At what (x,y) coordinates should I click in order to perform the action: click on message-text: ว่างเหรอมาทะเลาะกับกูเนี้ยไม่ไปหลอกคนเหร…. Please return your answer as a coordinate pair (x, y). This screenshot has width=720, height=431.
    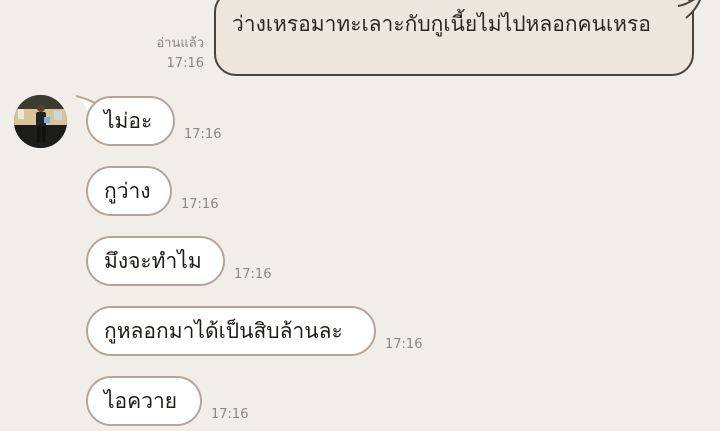
    Looking at the image, I should click on (441, 24).